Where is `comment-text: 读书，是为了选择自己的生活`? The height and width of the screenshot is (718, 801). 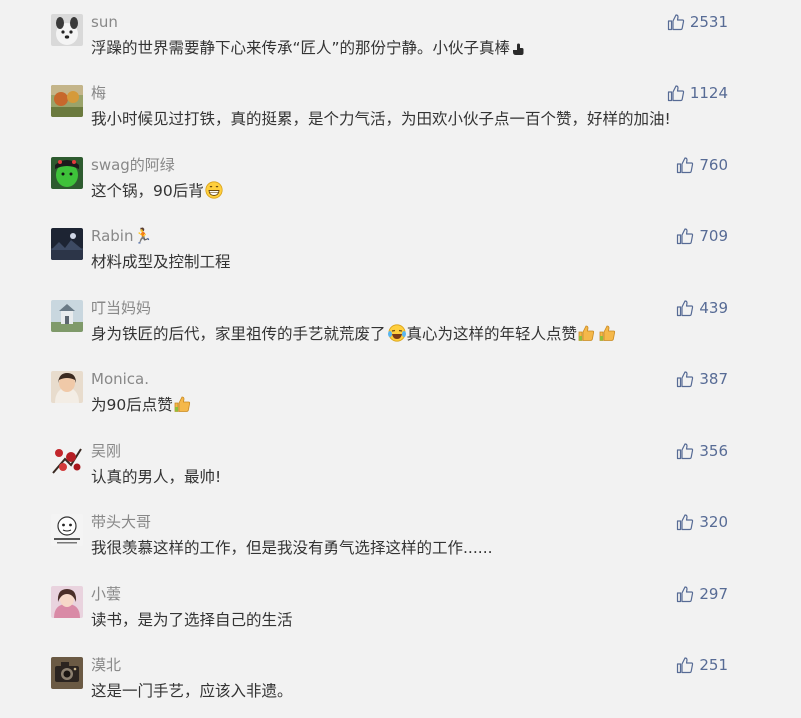
comment-text: 读书，是为了选择自己的生活 is located at coordinates (192, 620).